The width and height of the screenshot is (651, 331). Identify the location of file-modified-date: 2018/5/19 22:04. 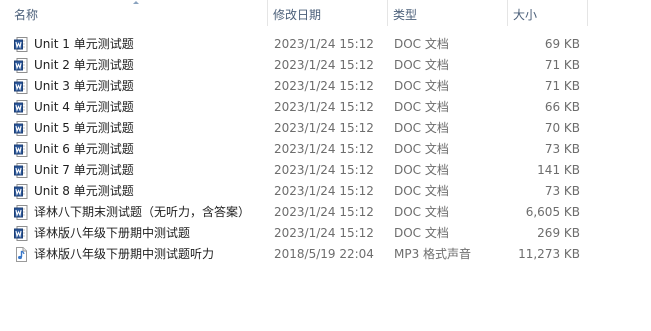
(324, 254).